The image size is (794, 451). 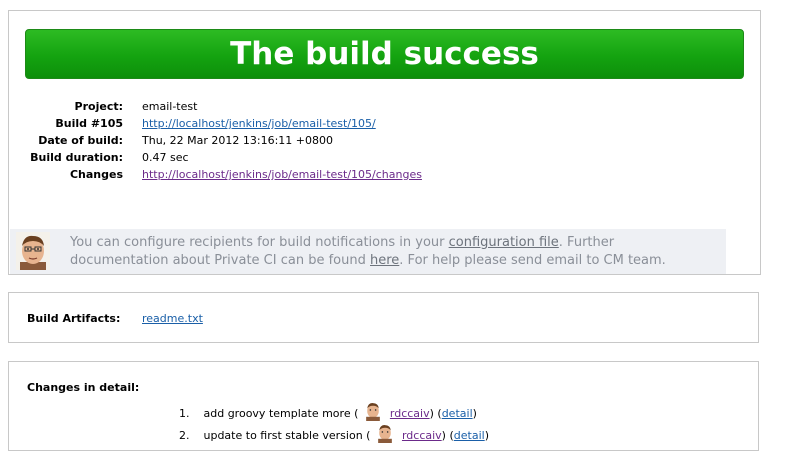 What do you see at coordinates (165, 157) in the screenshot?
I see `build-duration: 0.47 sec` at bounding box center [165, 157].